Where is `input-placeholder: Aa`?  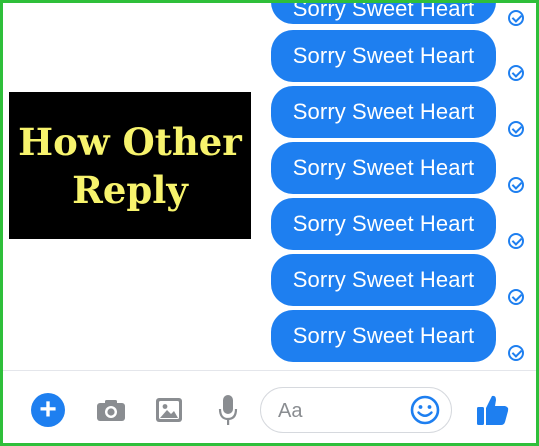 input-placeholder: Aa is located at coordinates (290, 411).